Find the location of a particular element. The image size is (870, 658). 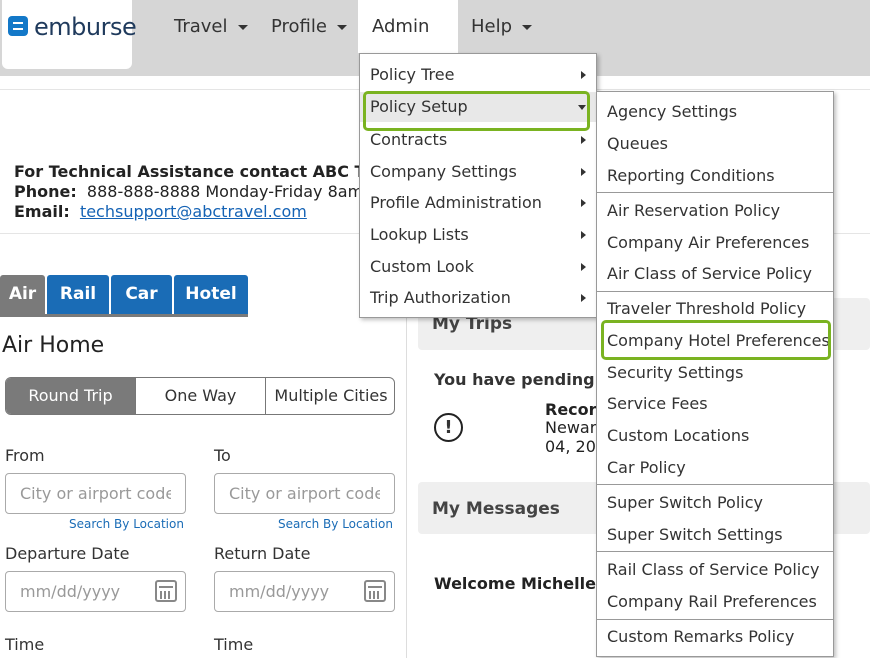

menu-item-lookup-lists: Lookup Lists is located at coordinates (478, 235).